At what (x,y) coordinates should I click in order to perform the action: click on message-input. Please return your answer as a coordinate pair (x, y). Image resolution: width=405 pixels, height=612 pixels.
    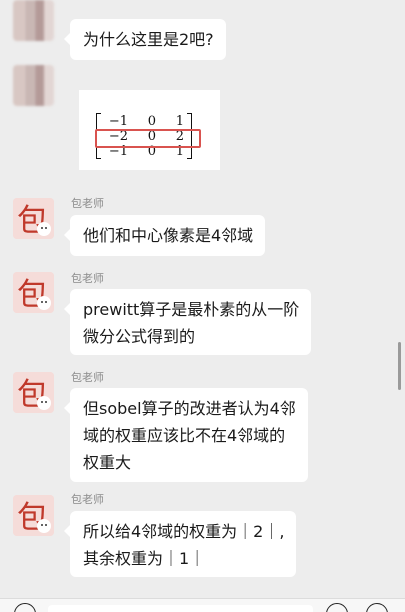
    Looking at the image, I should click on (180, 608).